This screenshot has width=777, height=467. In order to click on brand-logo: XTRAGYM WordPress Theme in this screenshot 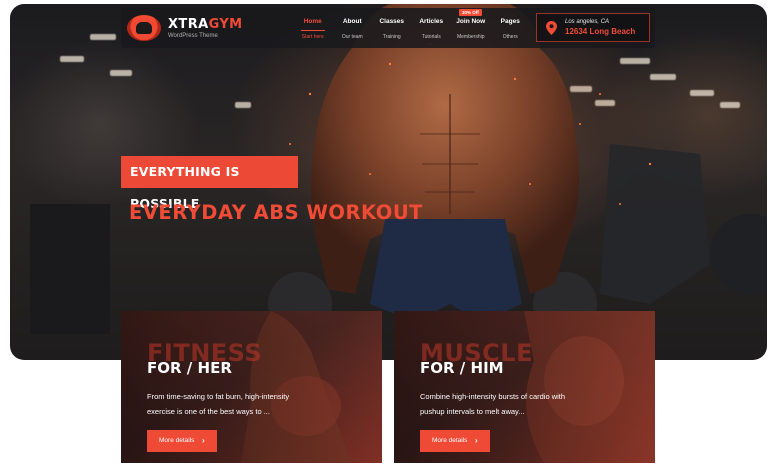, I will do `click(202, 28)`.